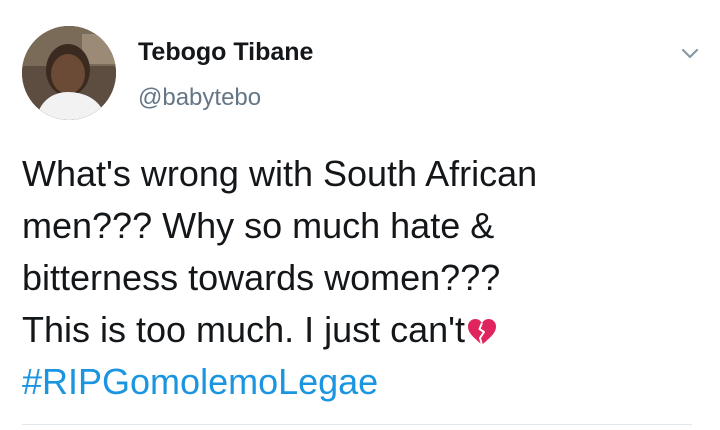 This screenshot has width=720, height=430. I want to click on broken-heart-icon, so click(482, 332).